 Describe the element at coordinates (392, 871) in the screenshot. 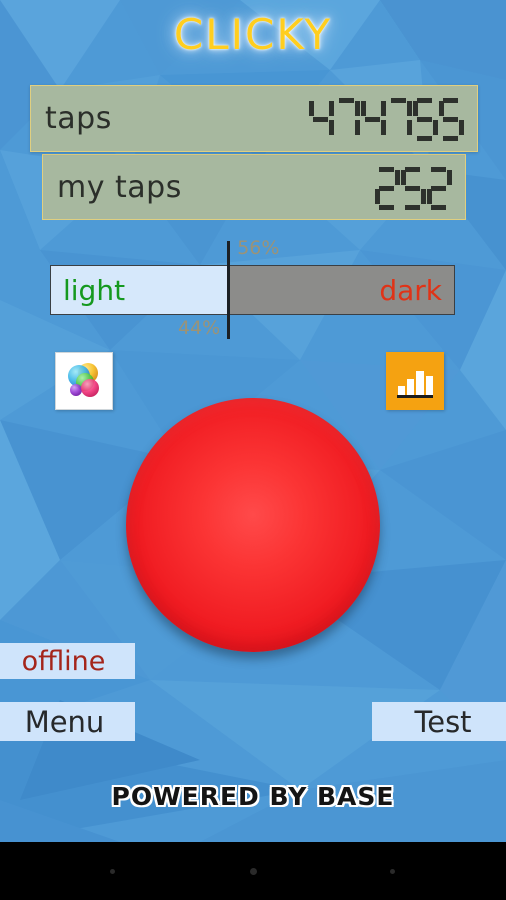

I see `nav-recent-icon` at that location.